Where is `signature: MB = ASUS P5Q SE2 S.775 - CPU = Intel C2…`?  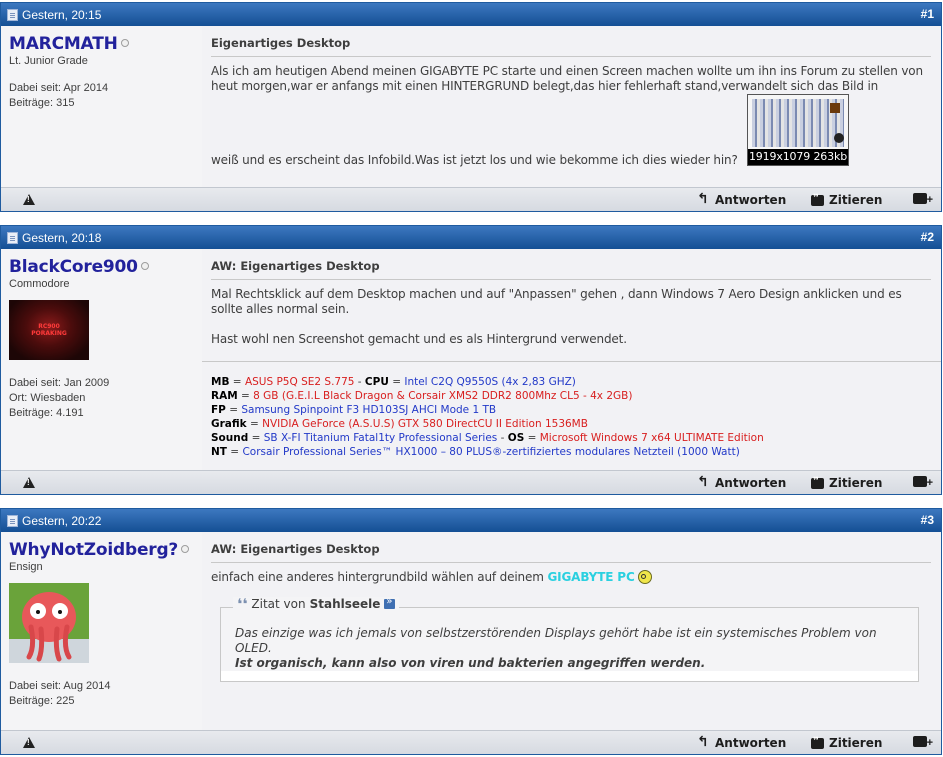 signature: MB = ASUS P5Q SE2 S.775 - CPU = Intel C2… is located at coordinates (571, 417).